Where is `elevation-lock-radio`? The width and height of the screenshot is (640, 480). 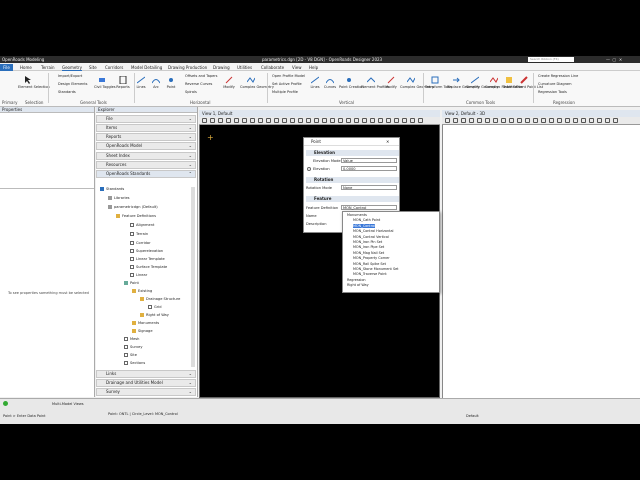 elevation-lock-radio is located at coordinates (309, 169).